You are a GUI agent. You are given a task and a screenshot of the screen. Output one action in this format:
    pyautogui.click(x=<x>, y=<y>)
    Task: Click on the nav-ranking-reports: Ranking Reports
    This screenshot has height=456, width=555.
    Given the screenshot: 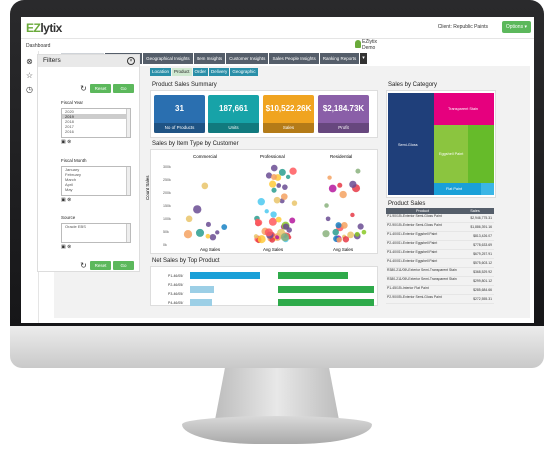 What is the action you would take?
    pyautogui.click(x=339, y=58)
    